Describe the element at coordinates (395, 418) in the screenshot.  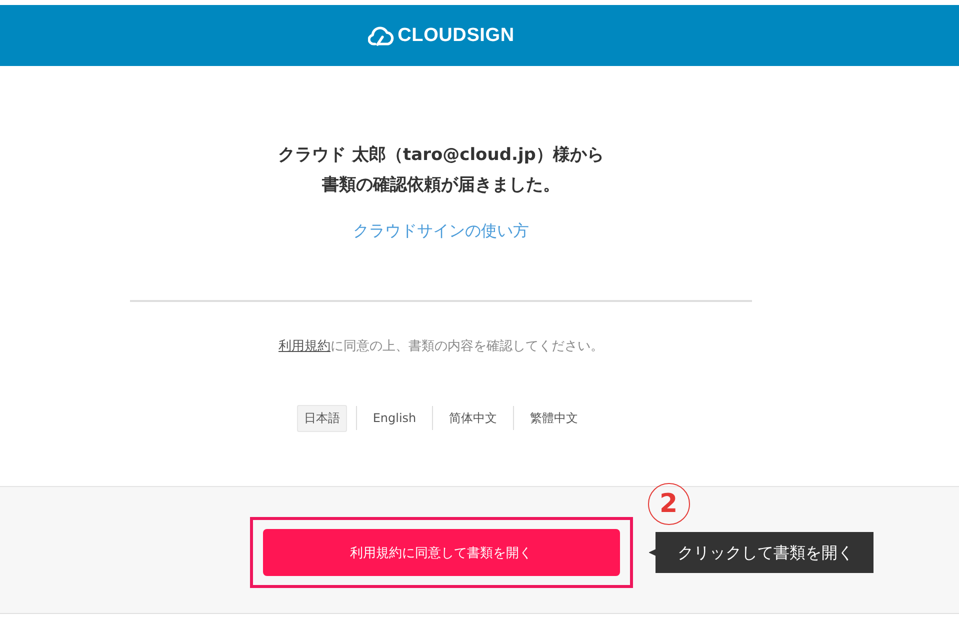
I see `language-option: English` at that location.